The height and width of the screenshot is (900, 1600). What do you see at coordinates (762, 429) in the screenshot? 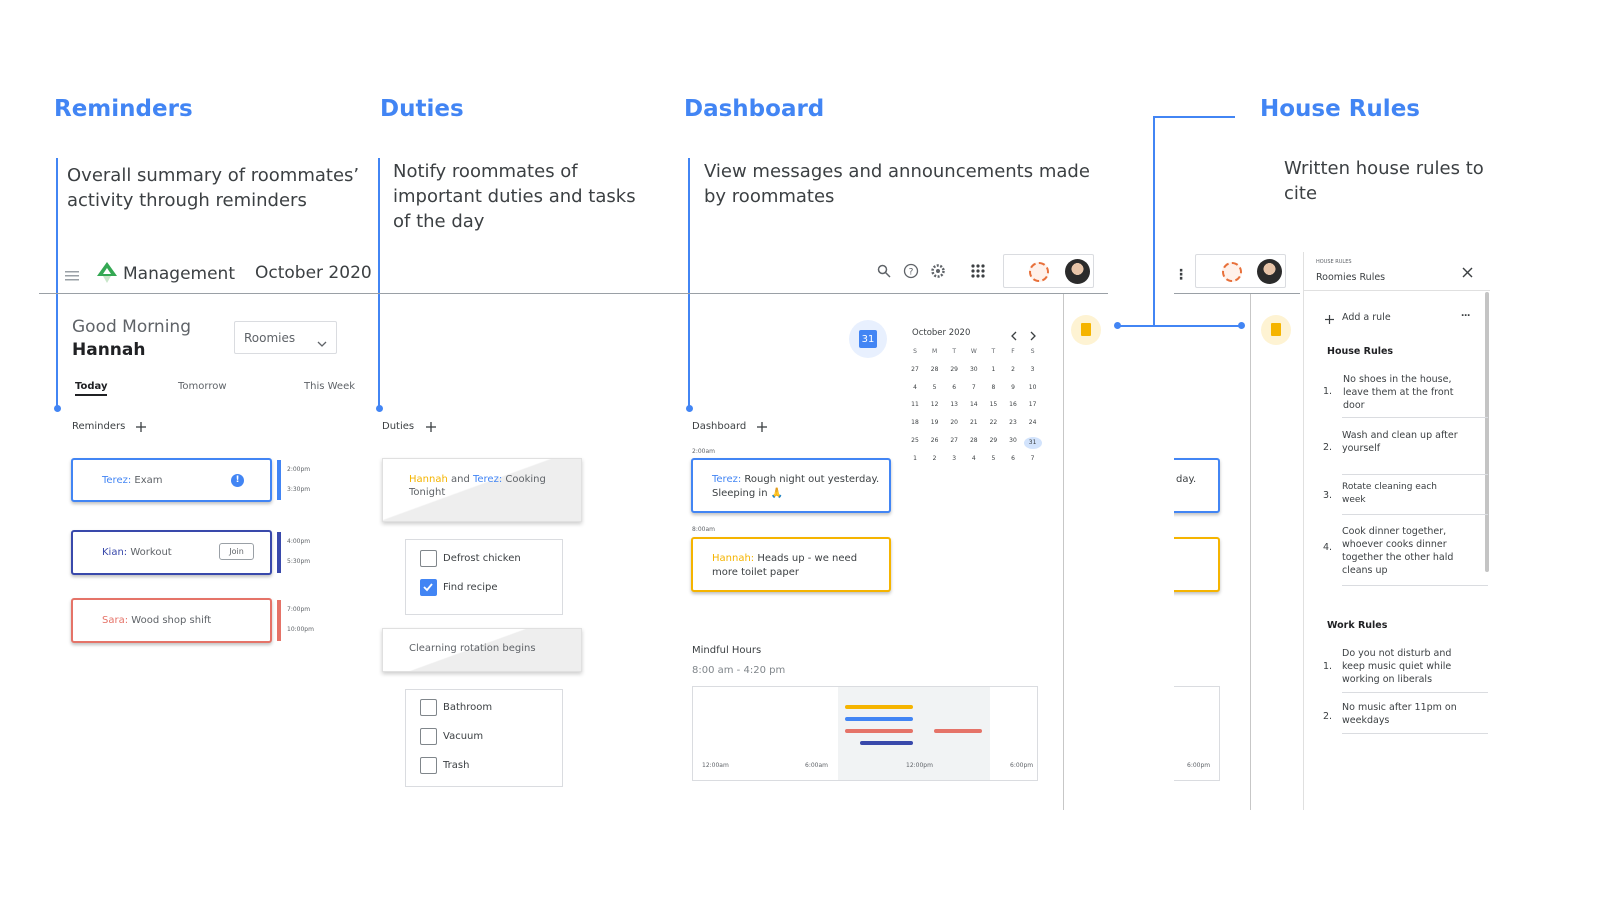
I see `add-message-icon` at bounding box center [762, 429].